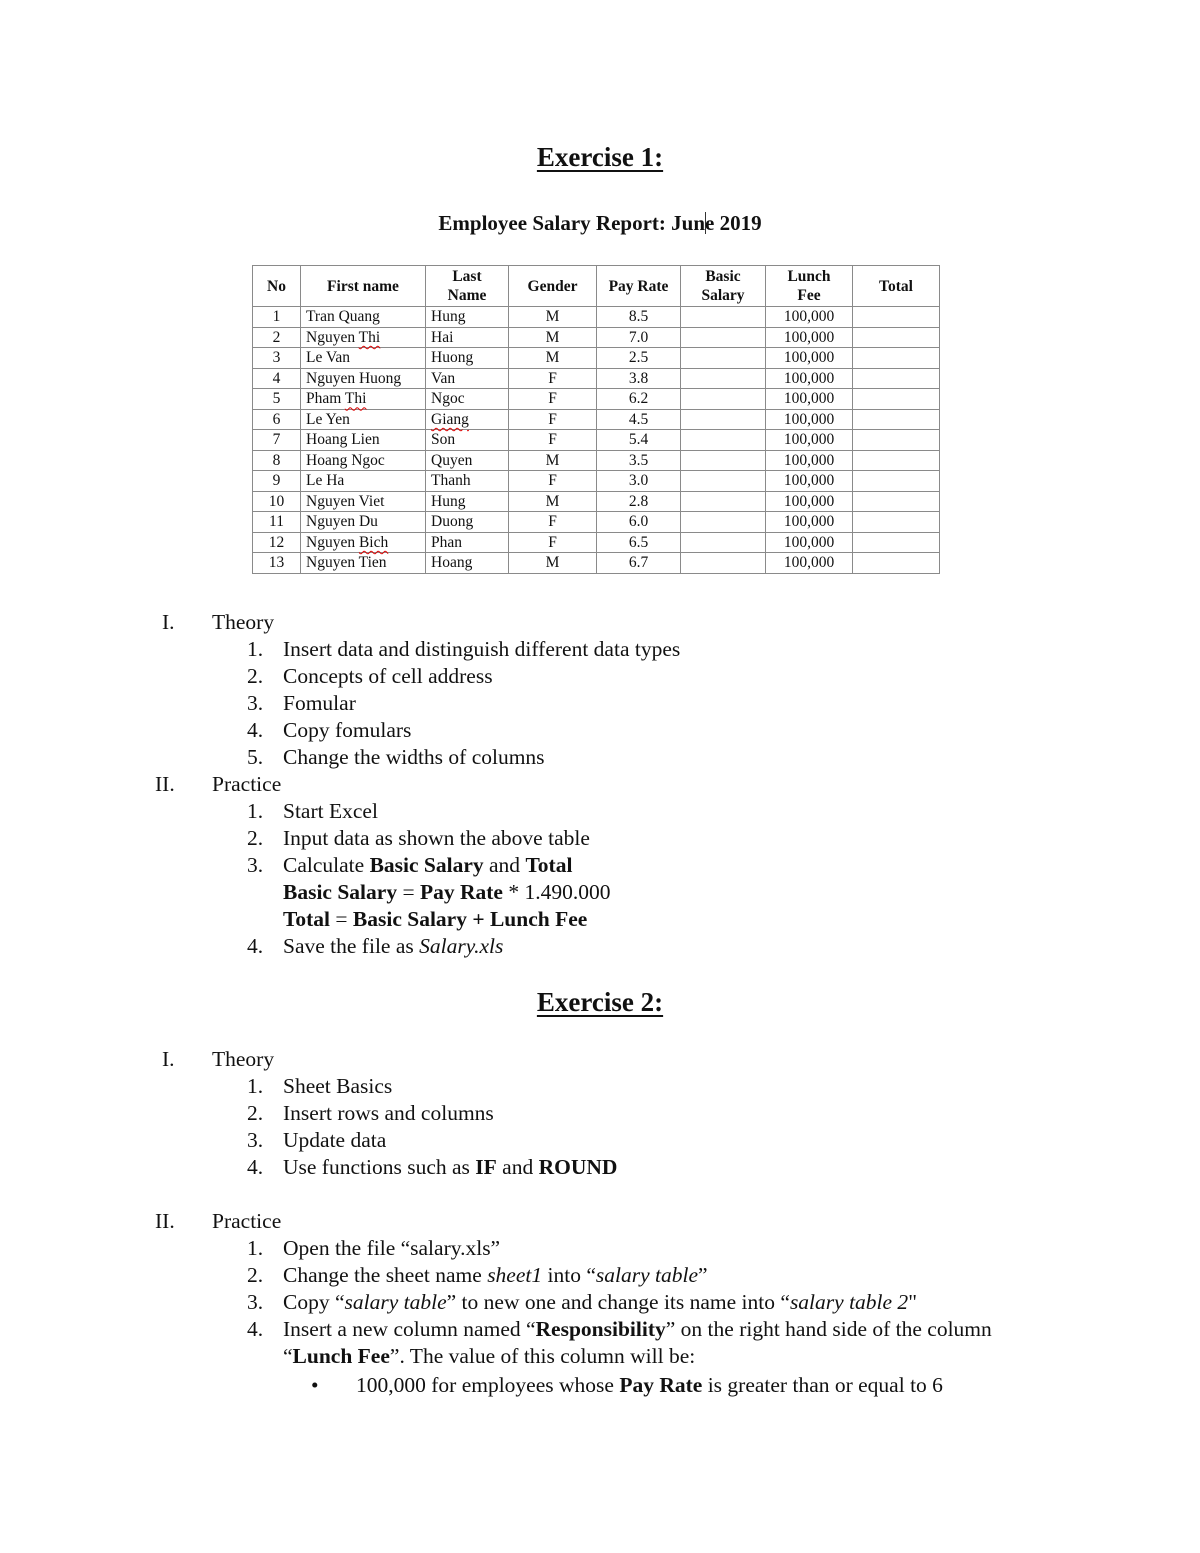  What do you see at coordinates (276, 286) in the screenshot?
I see `header-no: No` at bounding box center [276, 286].